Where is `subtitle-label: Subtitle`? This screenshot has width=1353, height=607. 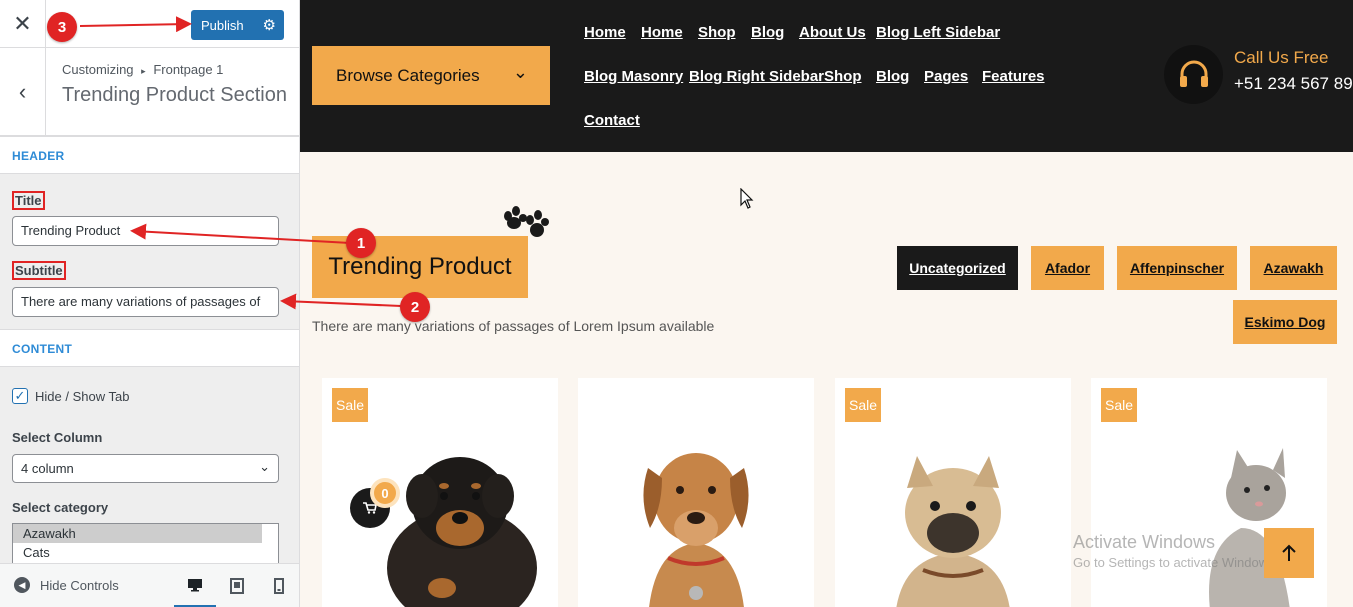
subtitle-label: Subtitle is located at coordinates (39, 270).